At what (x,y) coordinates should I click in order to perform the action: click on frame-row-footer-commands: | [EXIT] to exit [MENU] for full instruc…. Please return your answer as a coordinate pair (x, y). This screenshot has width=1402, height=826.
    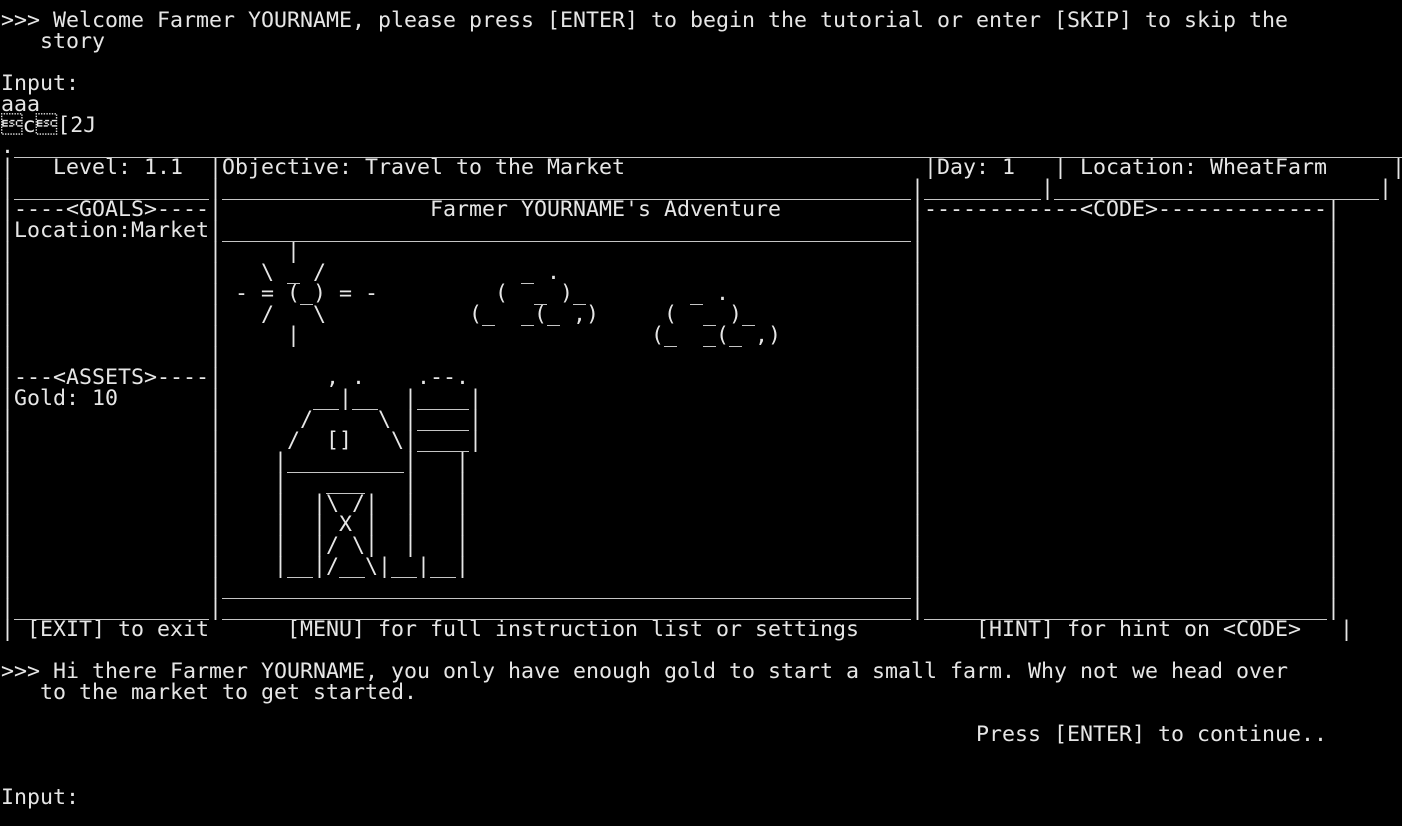
    Looking at the image, I should click on (677, 629).